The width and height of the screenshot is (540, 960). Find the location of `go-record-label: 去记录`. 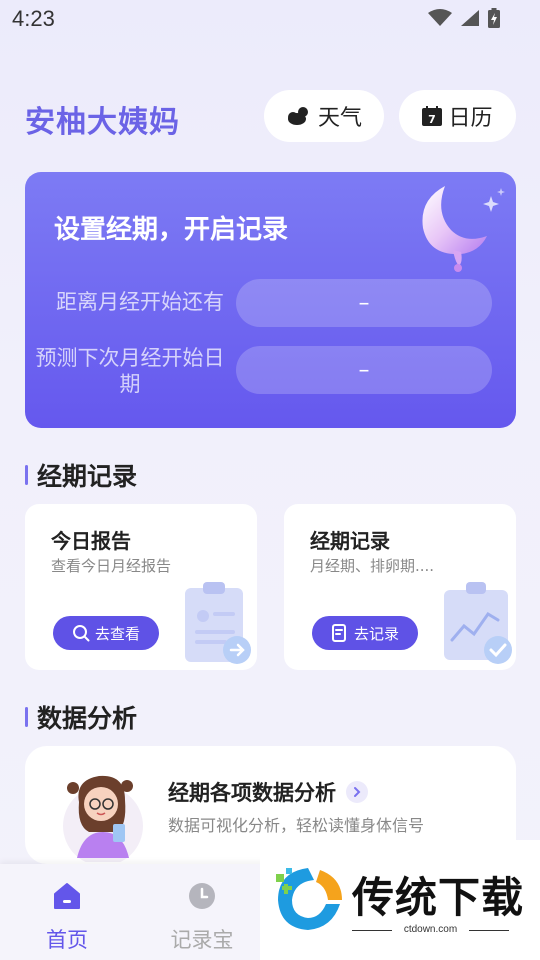

go-record-label: 去记录 is located at coordinates (376, 633).